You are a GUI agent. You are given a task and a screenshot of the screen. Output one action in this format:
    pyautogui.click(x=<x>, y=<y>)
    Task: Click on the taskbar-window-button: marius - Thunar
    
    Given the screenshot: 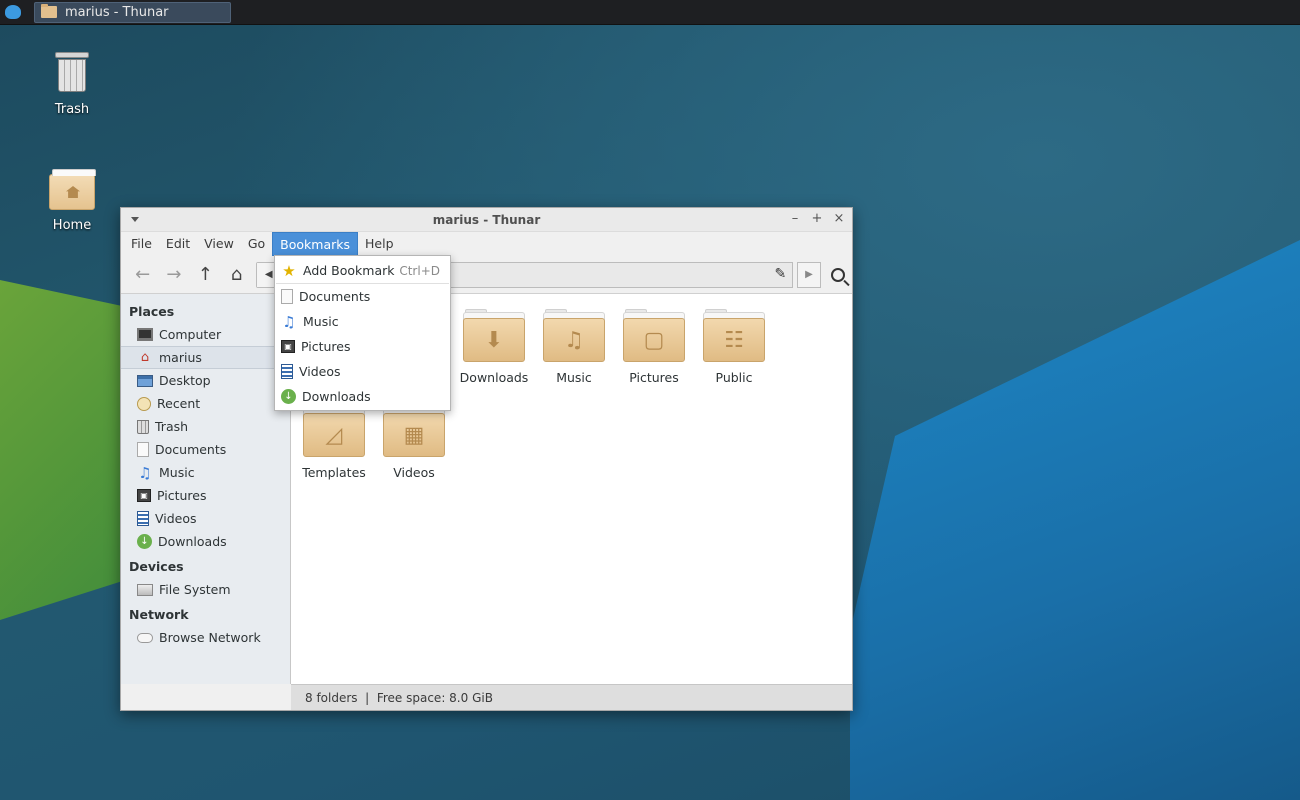 What is the action you would take?
    pyautogui.click(x=132, y=12)
    